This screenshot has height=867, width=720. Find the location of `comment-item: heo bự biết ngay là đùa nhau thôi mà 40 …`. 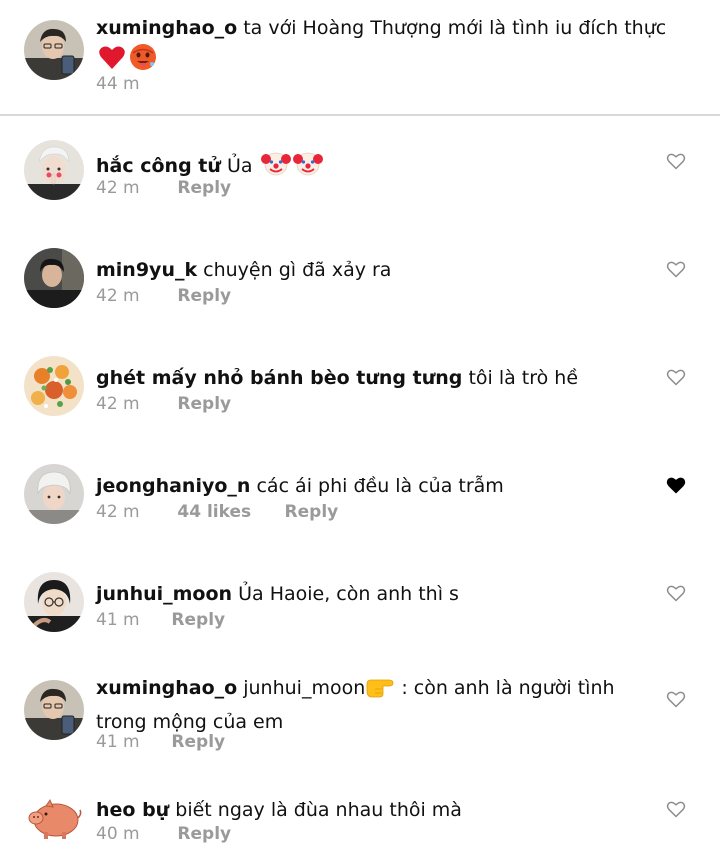

comment-item: heo bự biết ngay là đùa nhau thôi mà 40 … is located at coordinates (360, 826).